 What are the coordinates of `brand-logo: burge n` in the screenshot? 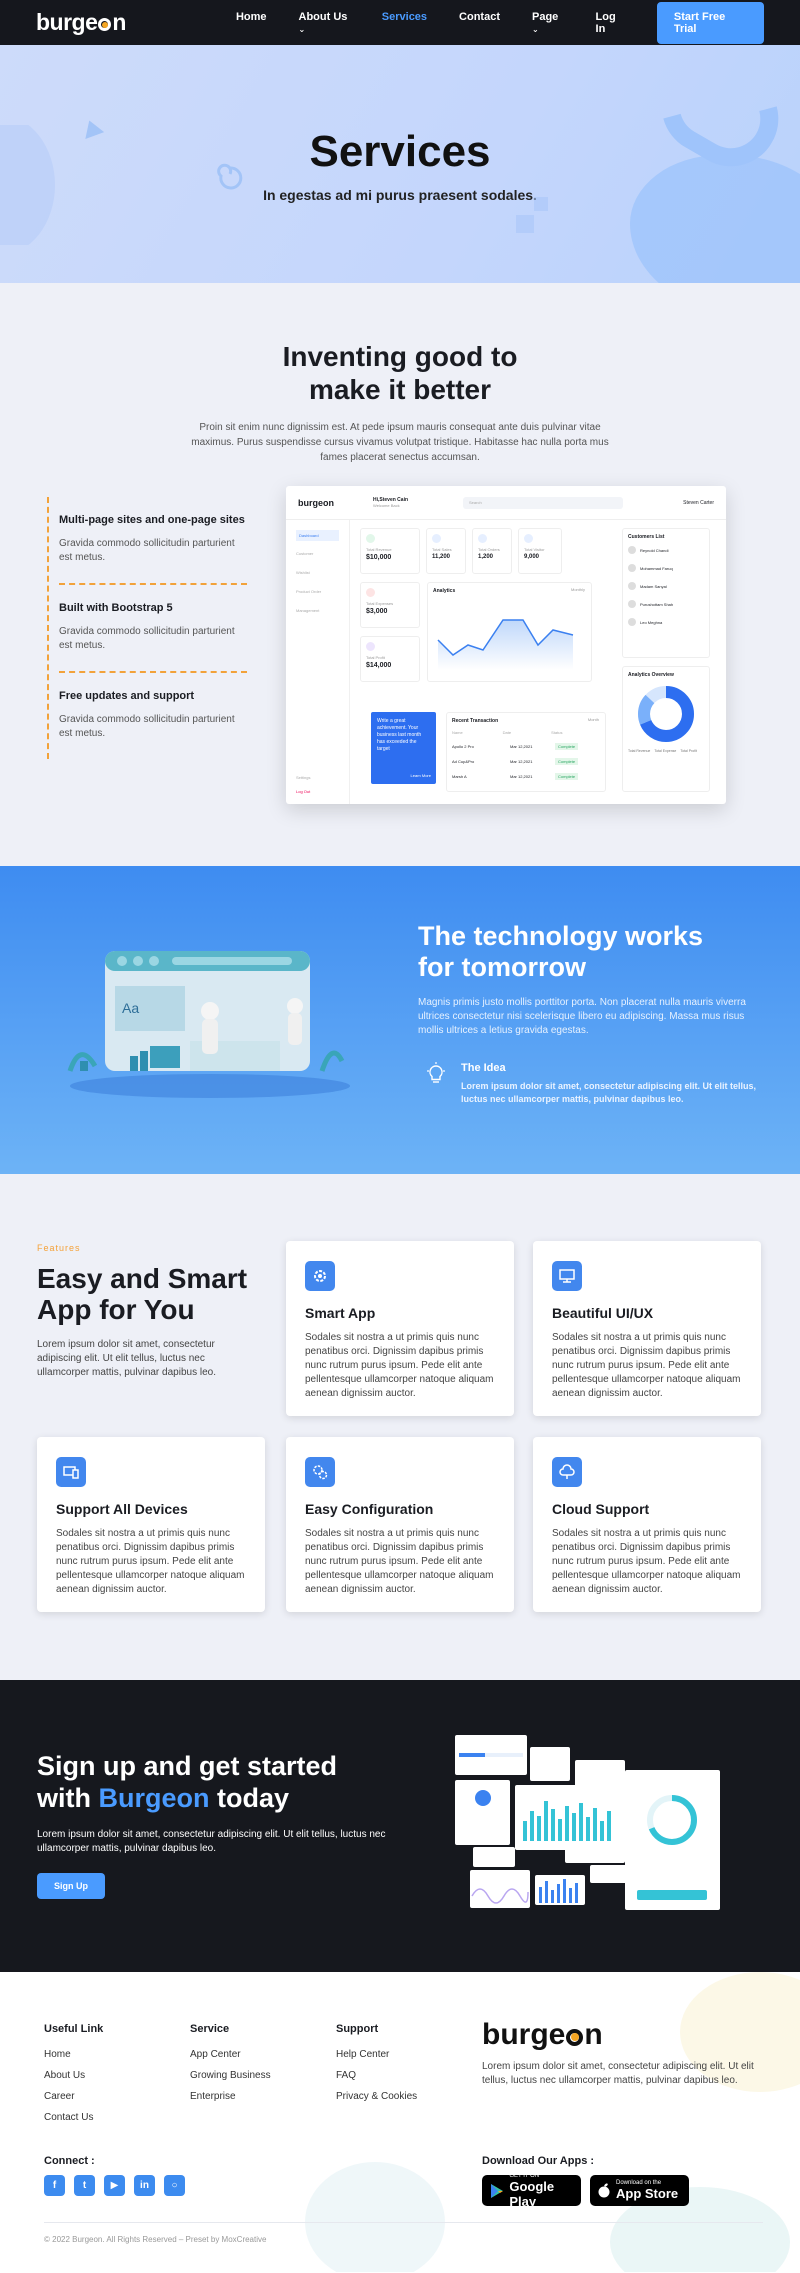 It's located at (81, 22).